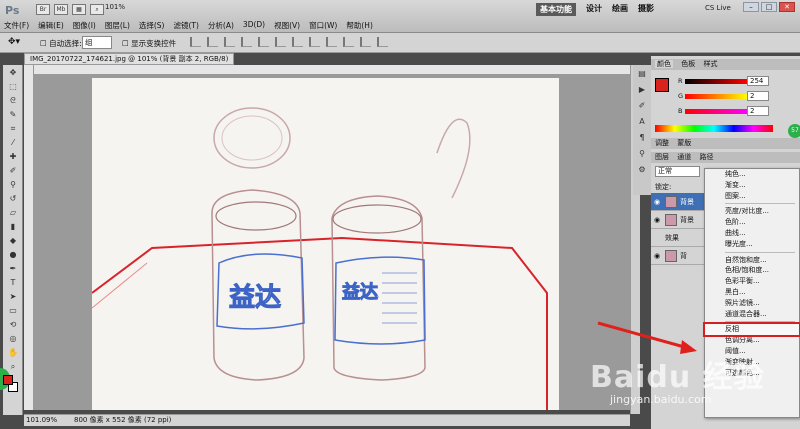  I want to click on clone-stamp-tool-icon: ⚲, so click(13, 184).